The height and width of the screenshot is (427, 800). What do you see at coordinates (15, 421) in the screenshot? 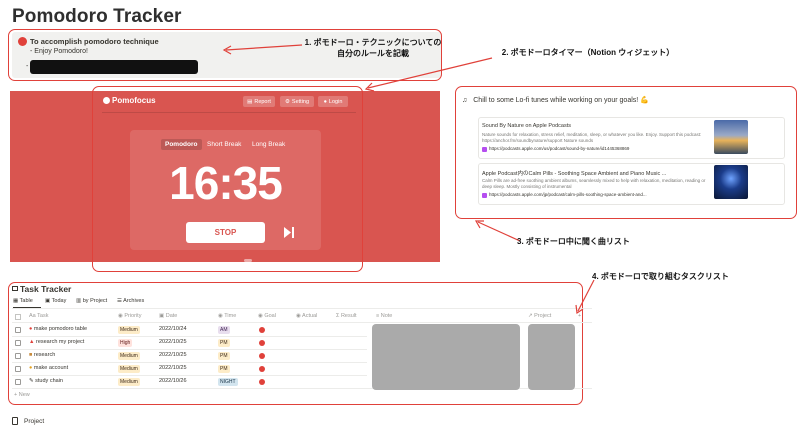
I see `page-icon` at bounding box center [15, 421].